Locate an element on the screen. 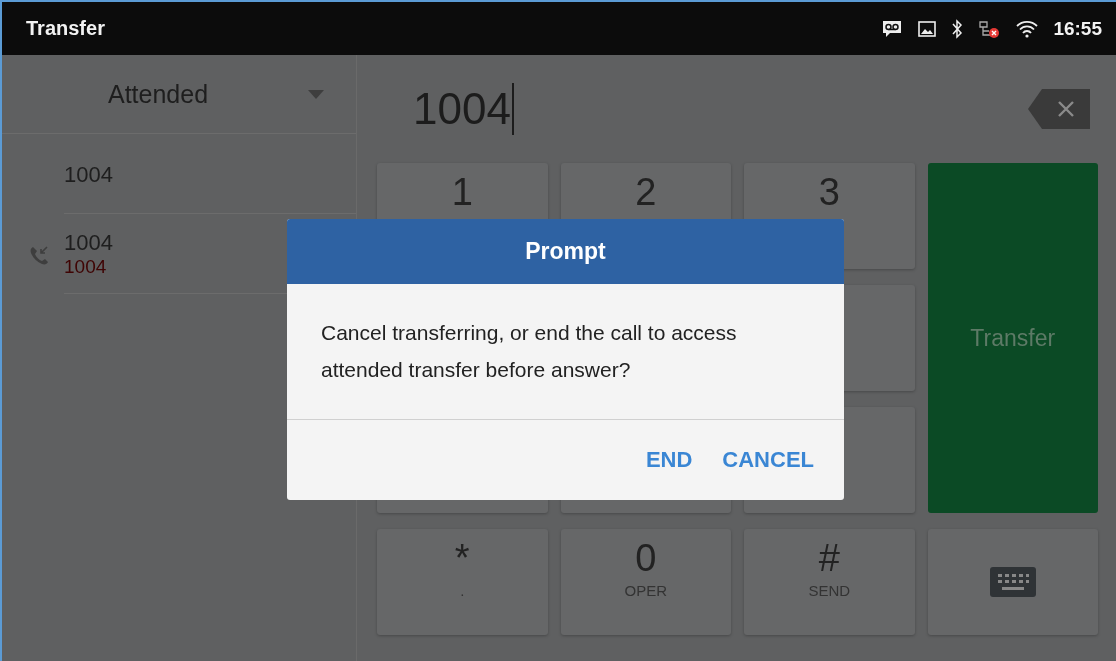 The width and height of the screenshot is (1116, 661). dialog-message: Cancel transferring, or end the call to access attended transfer before answer? is located at coordinates (565, 352).